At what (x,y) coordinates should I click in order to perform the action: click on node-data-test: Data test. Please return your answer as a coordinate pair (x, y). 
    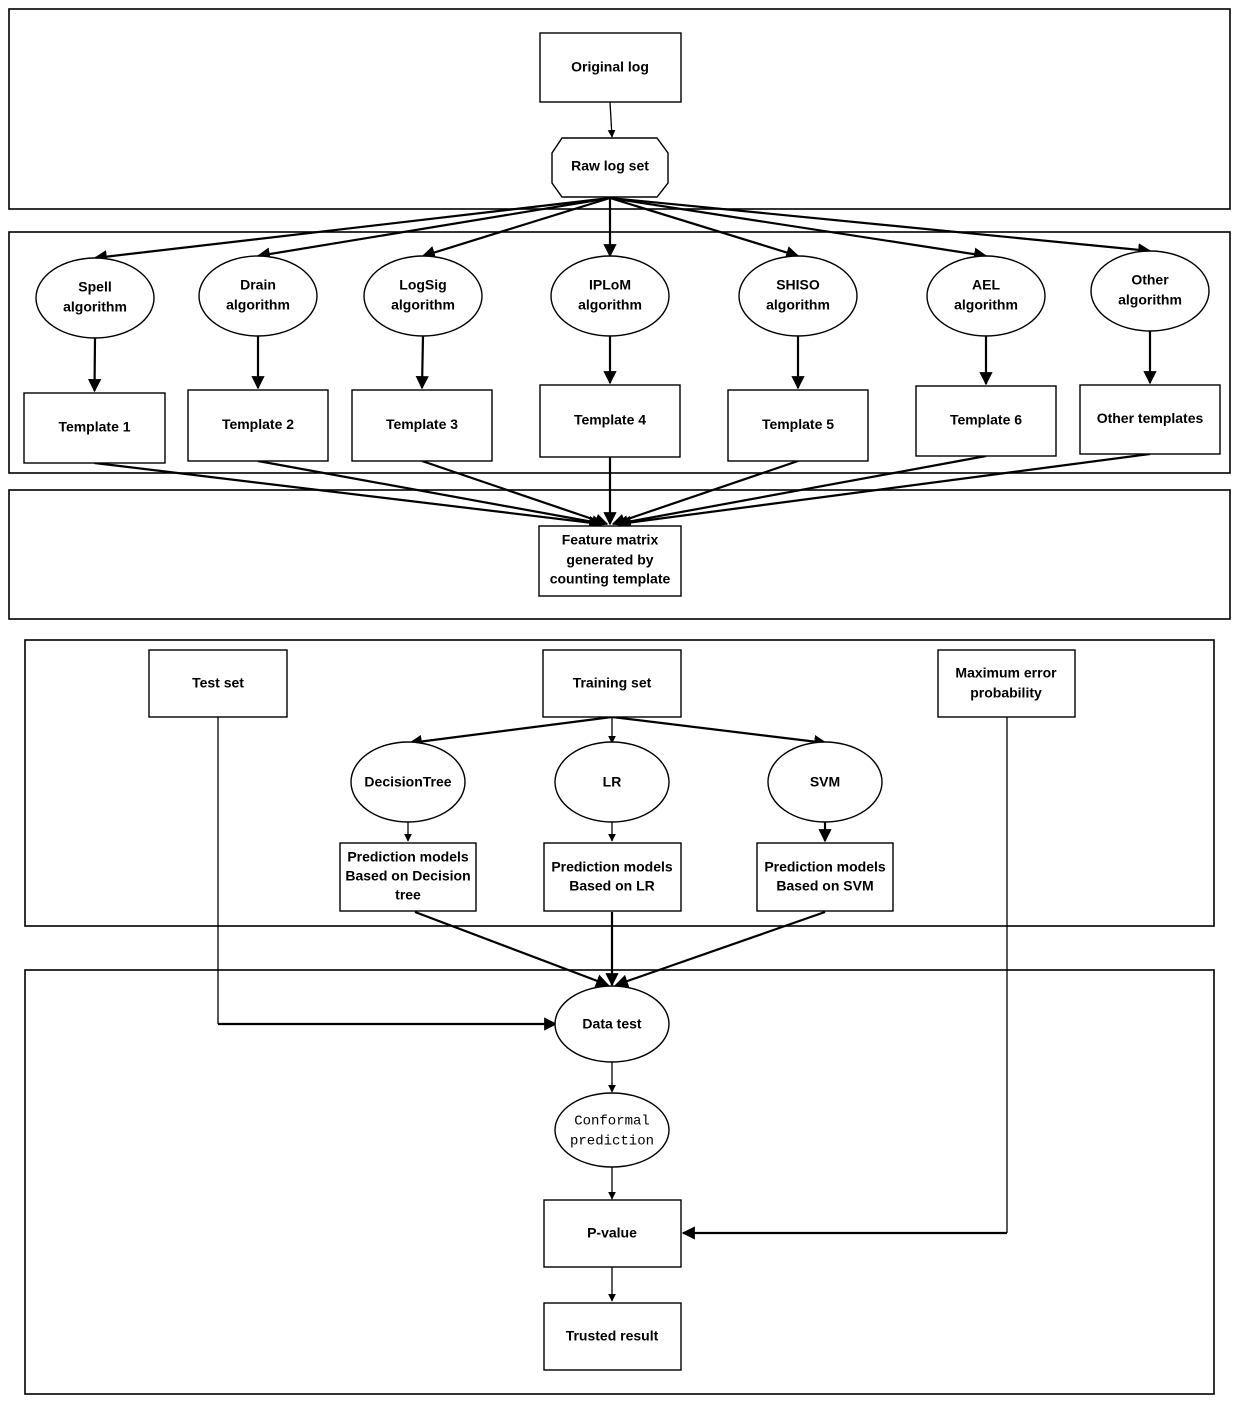
    Looking at the image, I should click on (612, 1024).